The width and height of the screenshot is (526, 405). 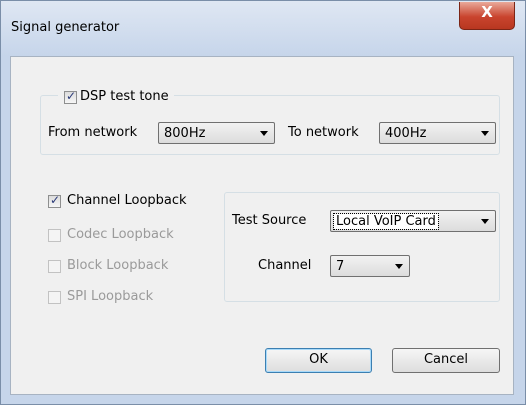 What do you see at coordinates (370, 266) in the screenshot?
I see `channel-select: 7` at bounding box center [370, 266].